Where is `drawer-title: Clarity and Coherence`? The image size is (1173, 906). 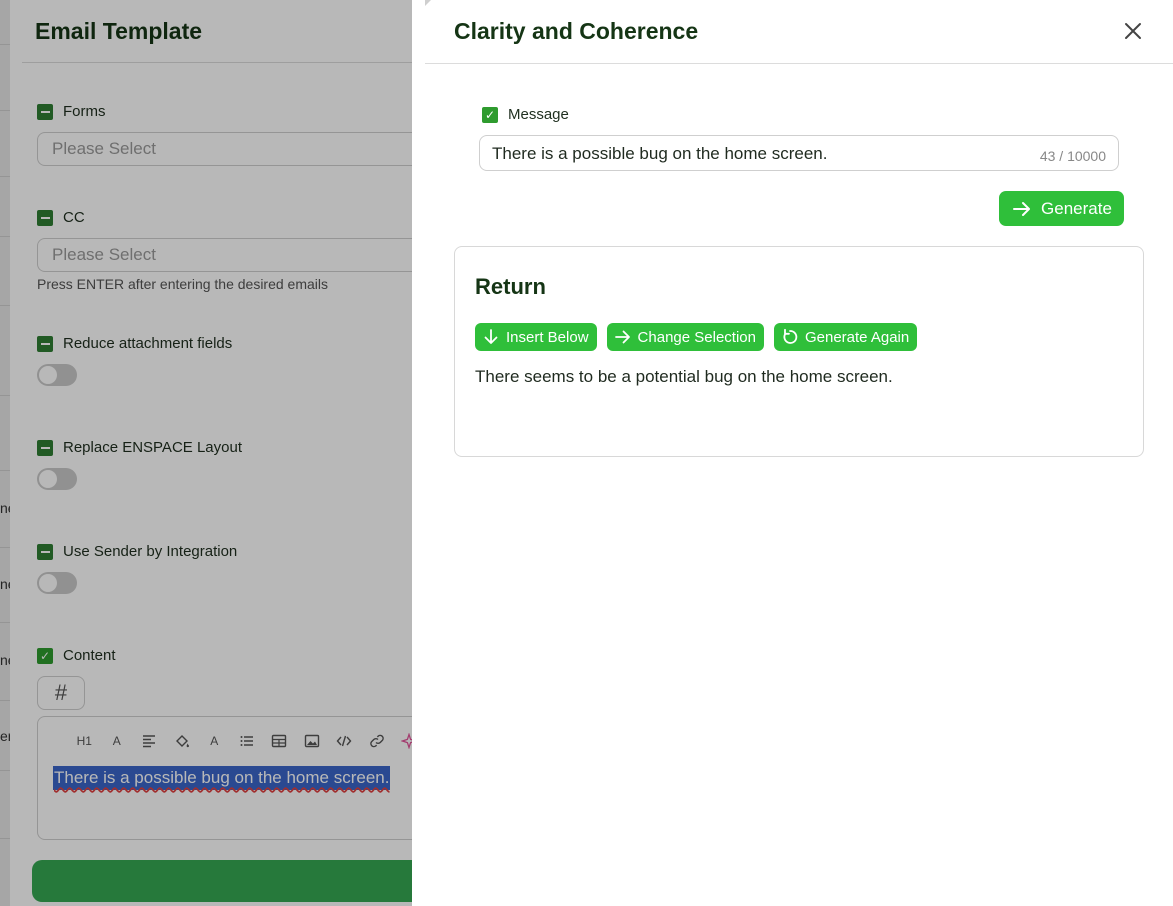
drawer-title: Clarity and Coherence is located at coordinates (576, 31).